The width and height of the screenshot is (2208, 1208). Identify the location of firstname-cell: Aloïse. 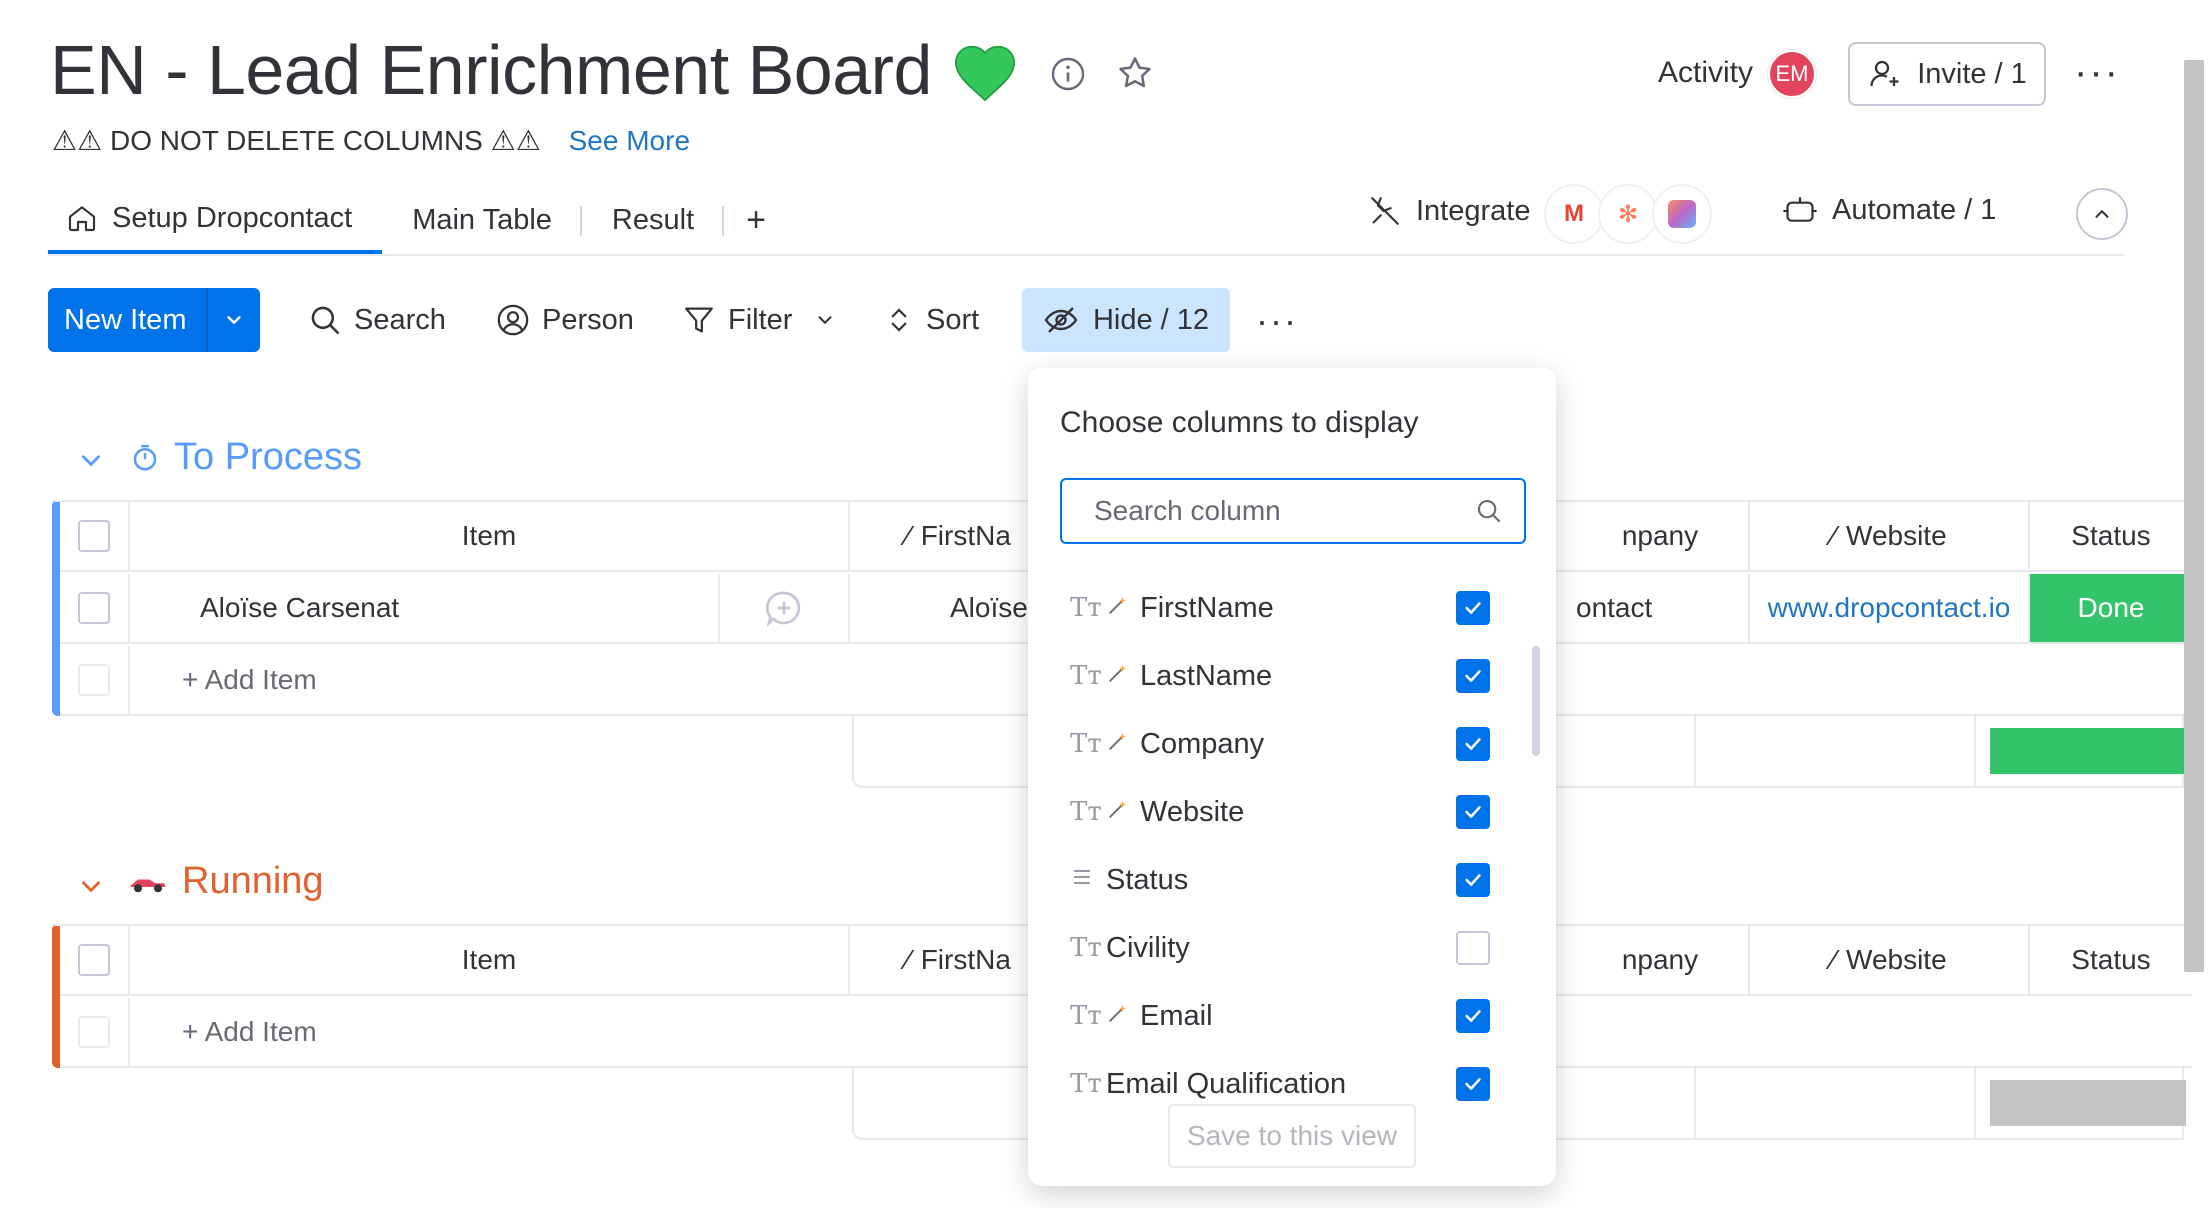
(940, 608).